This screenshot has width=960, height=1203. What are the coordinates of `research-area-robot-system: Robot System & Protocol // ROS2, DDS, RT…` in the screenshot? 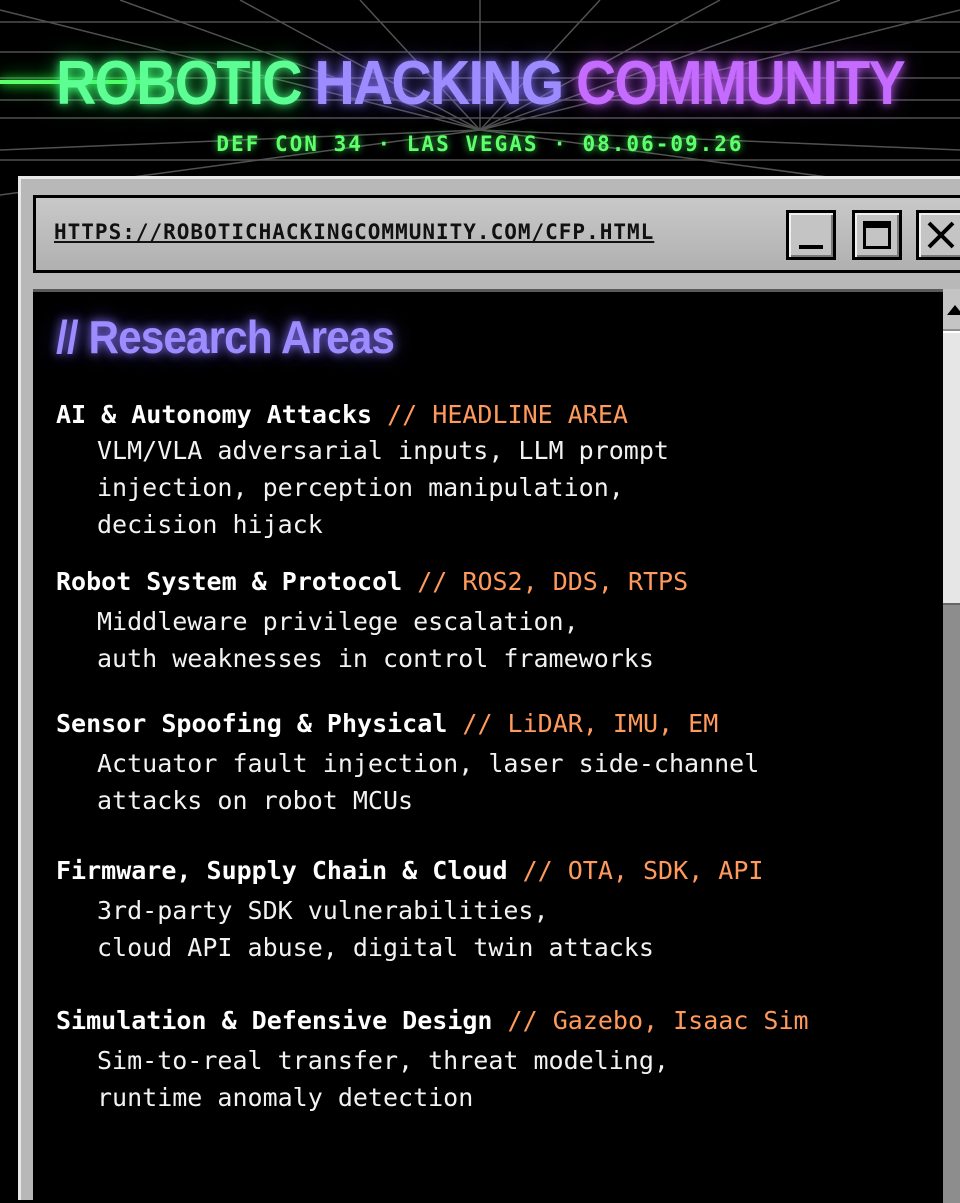 It's located at (372, 621).